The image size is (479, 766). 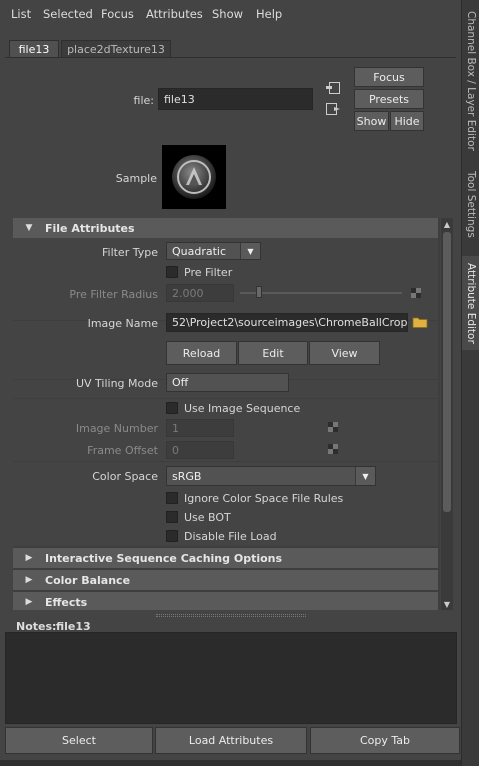 I want to click on use-image-sequence-label: Use Image Sequence, so click(x=242, y=408).